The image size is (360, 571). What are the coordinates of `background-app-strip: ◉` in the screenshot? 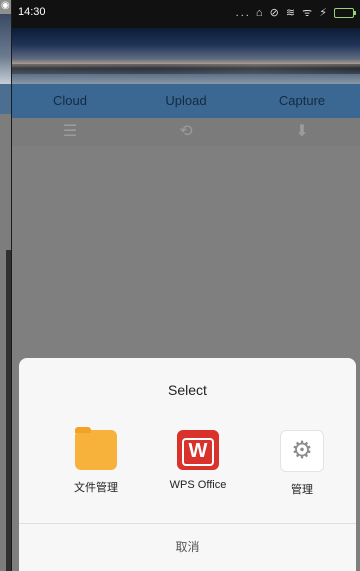 It's located at (5, 285).